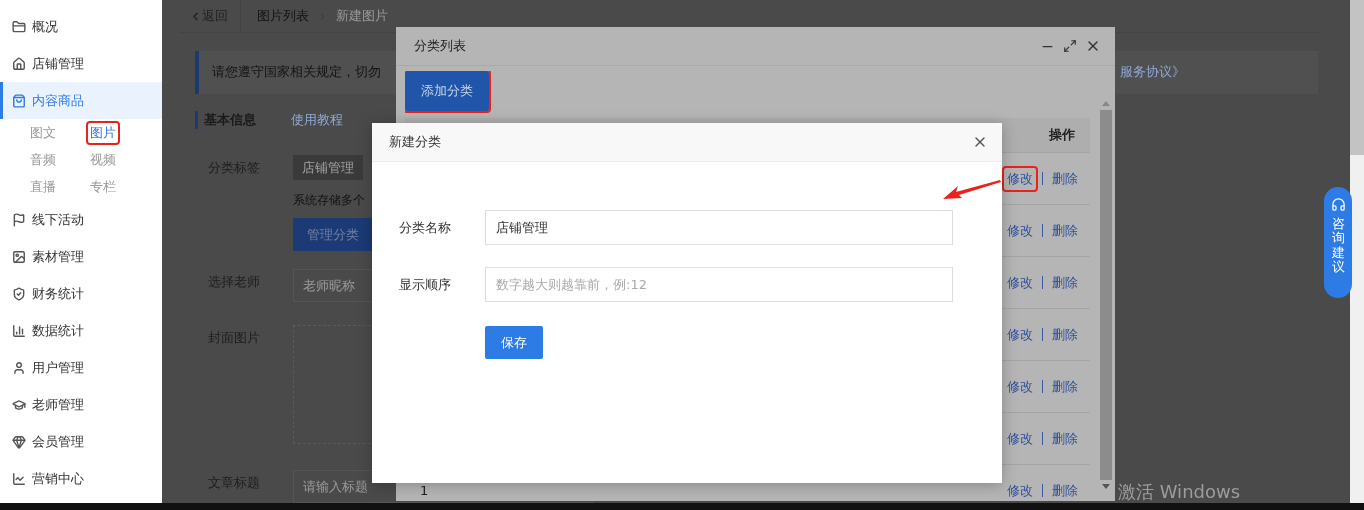 This screenshot has height=510, width=1364. What do you see at coordinates (425, 284) in the screenshot?
I see `form-label: 显示顺序` at bounding box center [425, 284].